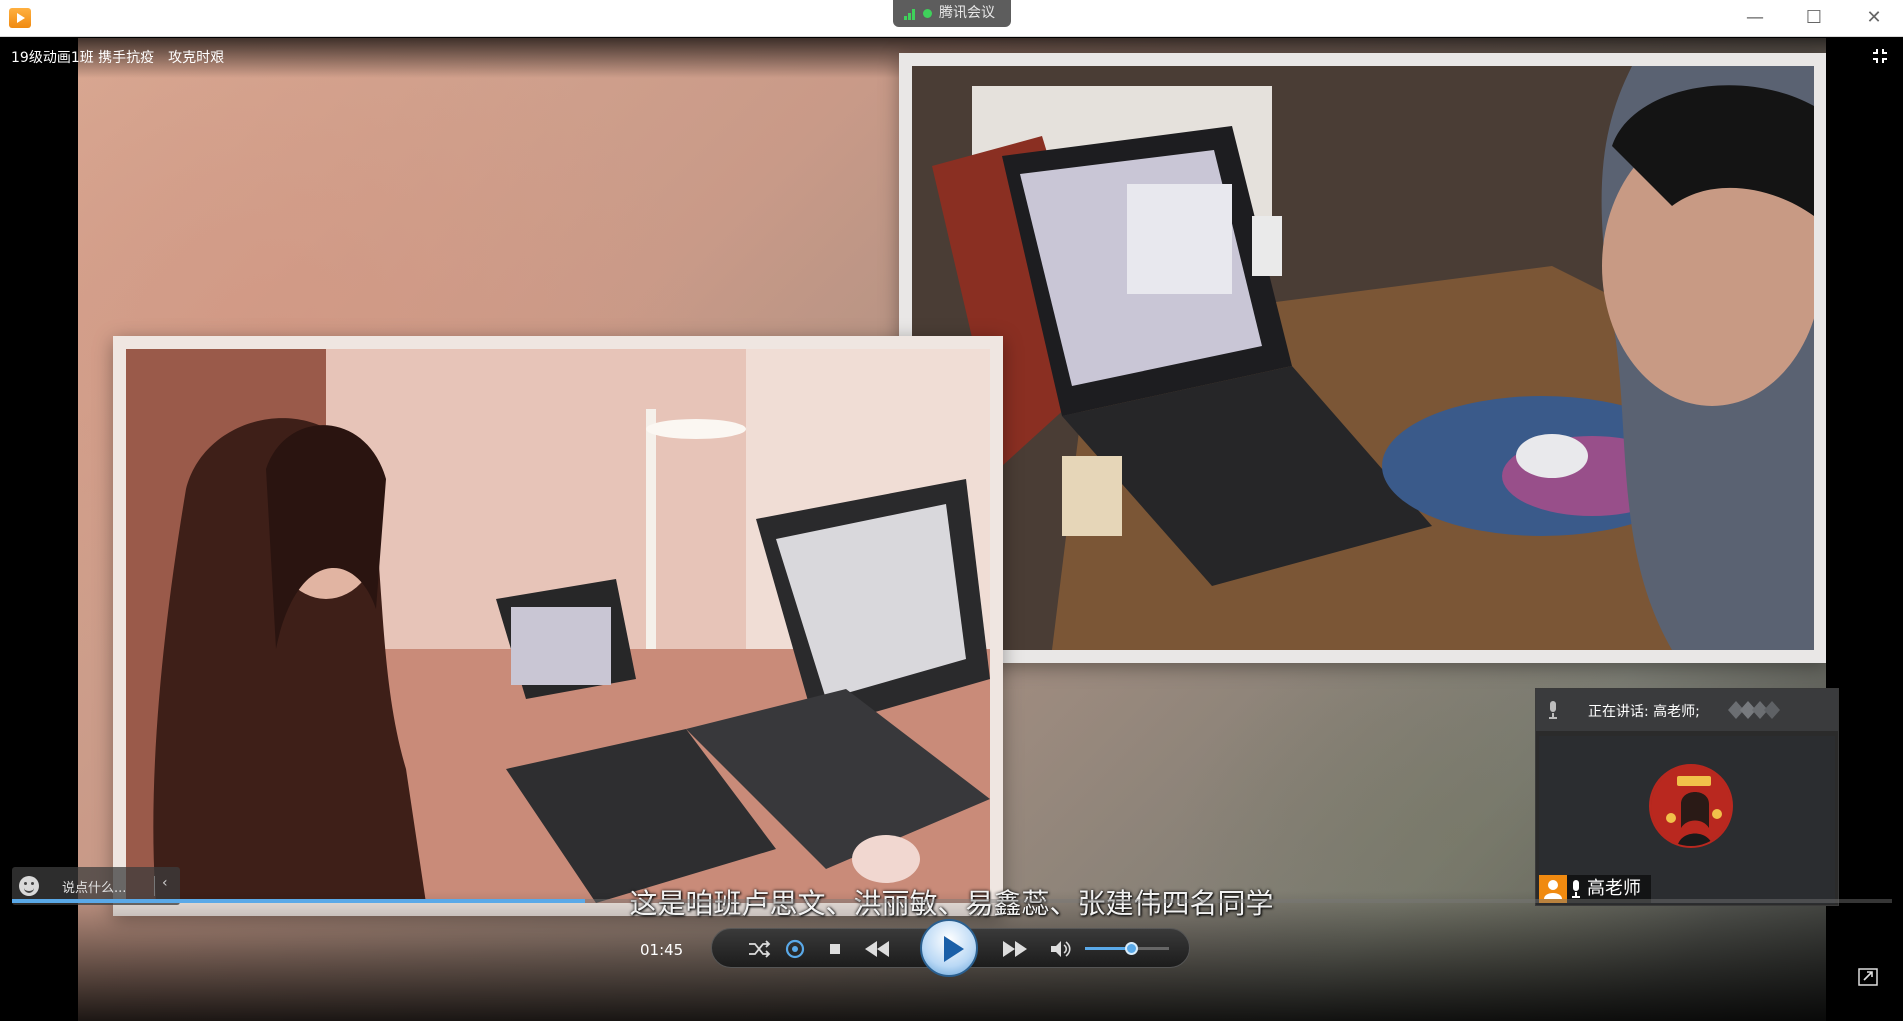 This screenshot has height=1021, width=1903. What do you see at coordinates (1754, 710) in the screenshot?
I see `audio-level-icon` at bounding box center [1754, 710].